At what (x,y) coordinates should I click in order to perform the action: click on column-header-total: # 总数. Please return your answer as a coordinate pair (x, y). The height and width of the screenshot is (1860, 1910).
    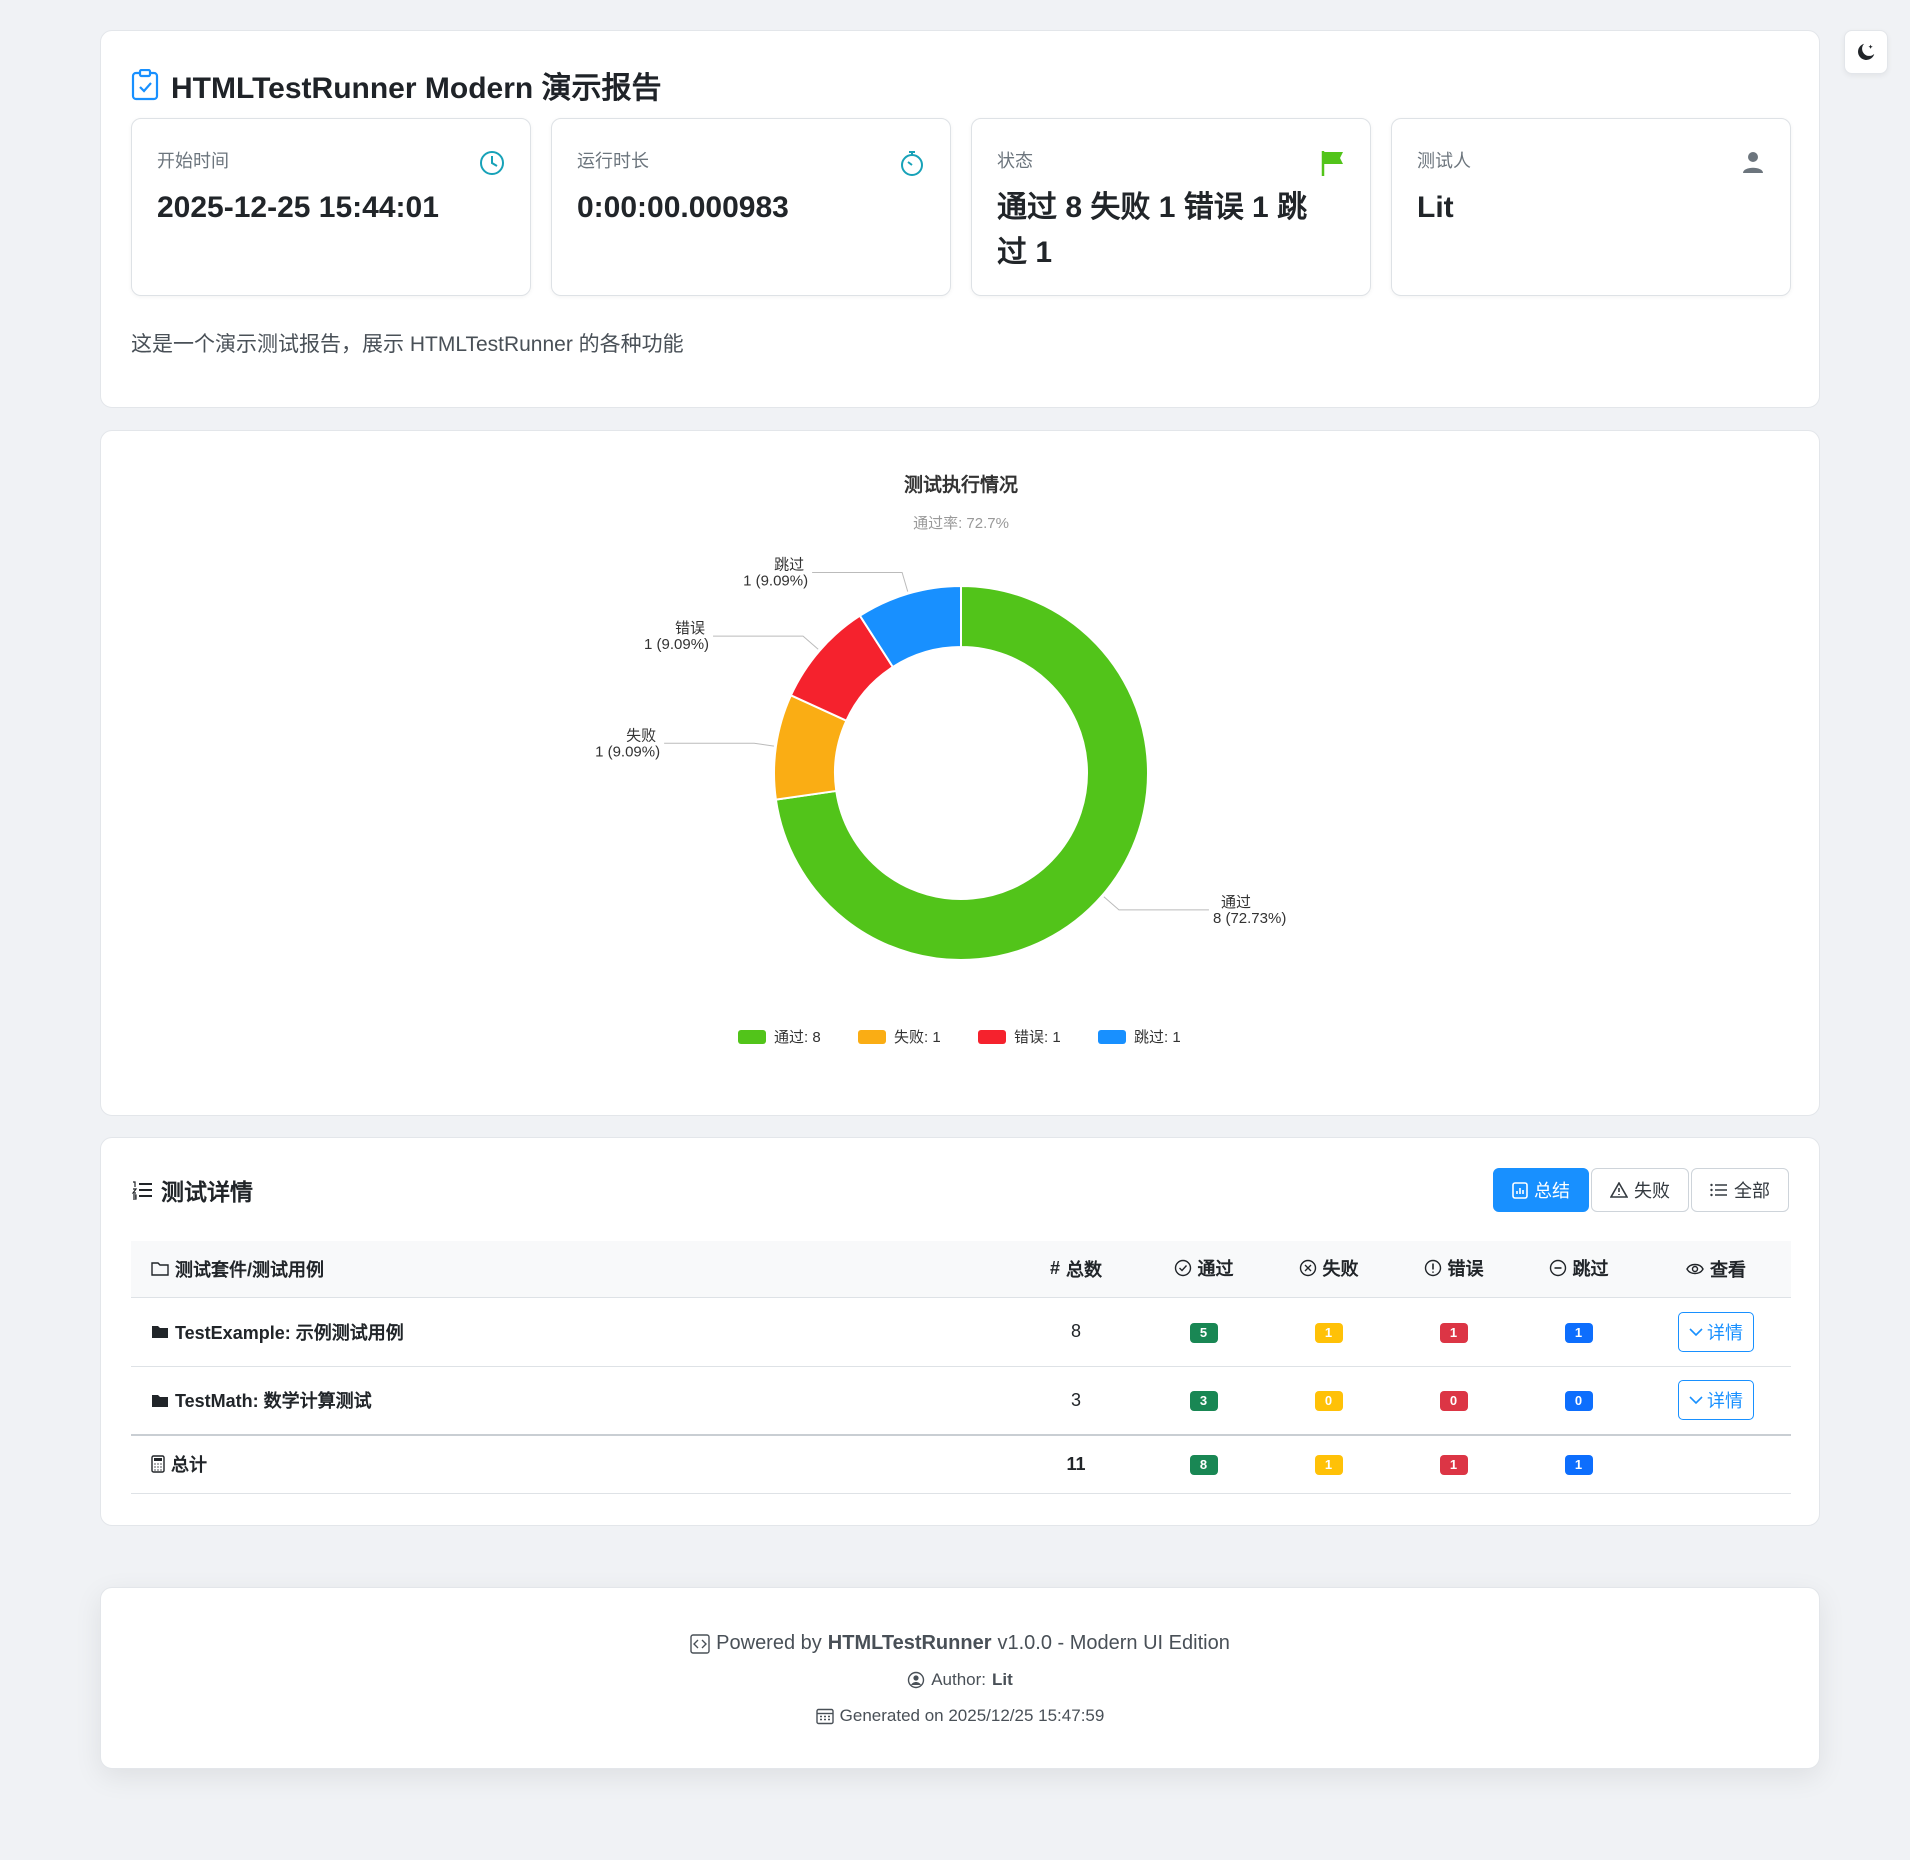
    Looking at the image, I should click on (1076, 1269).